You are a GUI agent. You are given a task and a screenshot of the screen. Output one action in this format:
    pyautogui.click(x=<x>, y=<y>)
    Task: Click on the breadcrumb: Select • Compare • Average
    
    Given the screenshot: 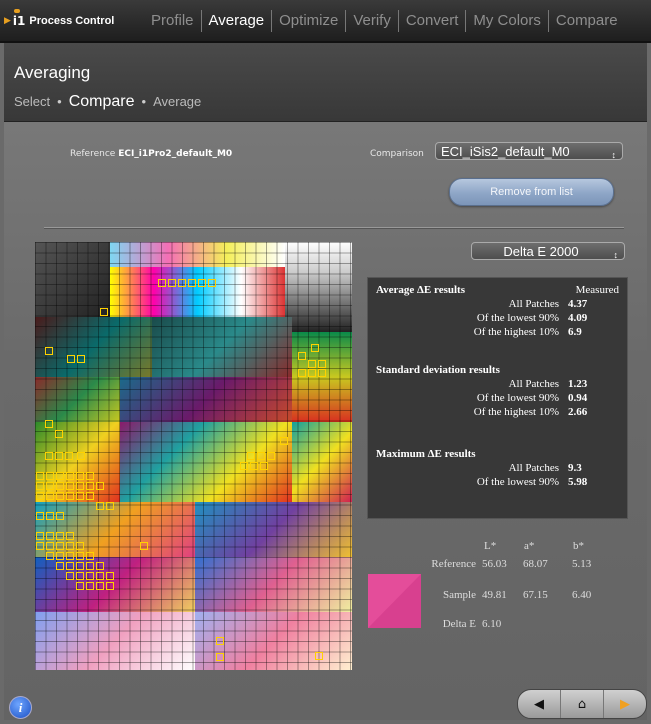 What is the action you would take?
    pyautogui.click(x=107, y=102)
    